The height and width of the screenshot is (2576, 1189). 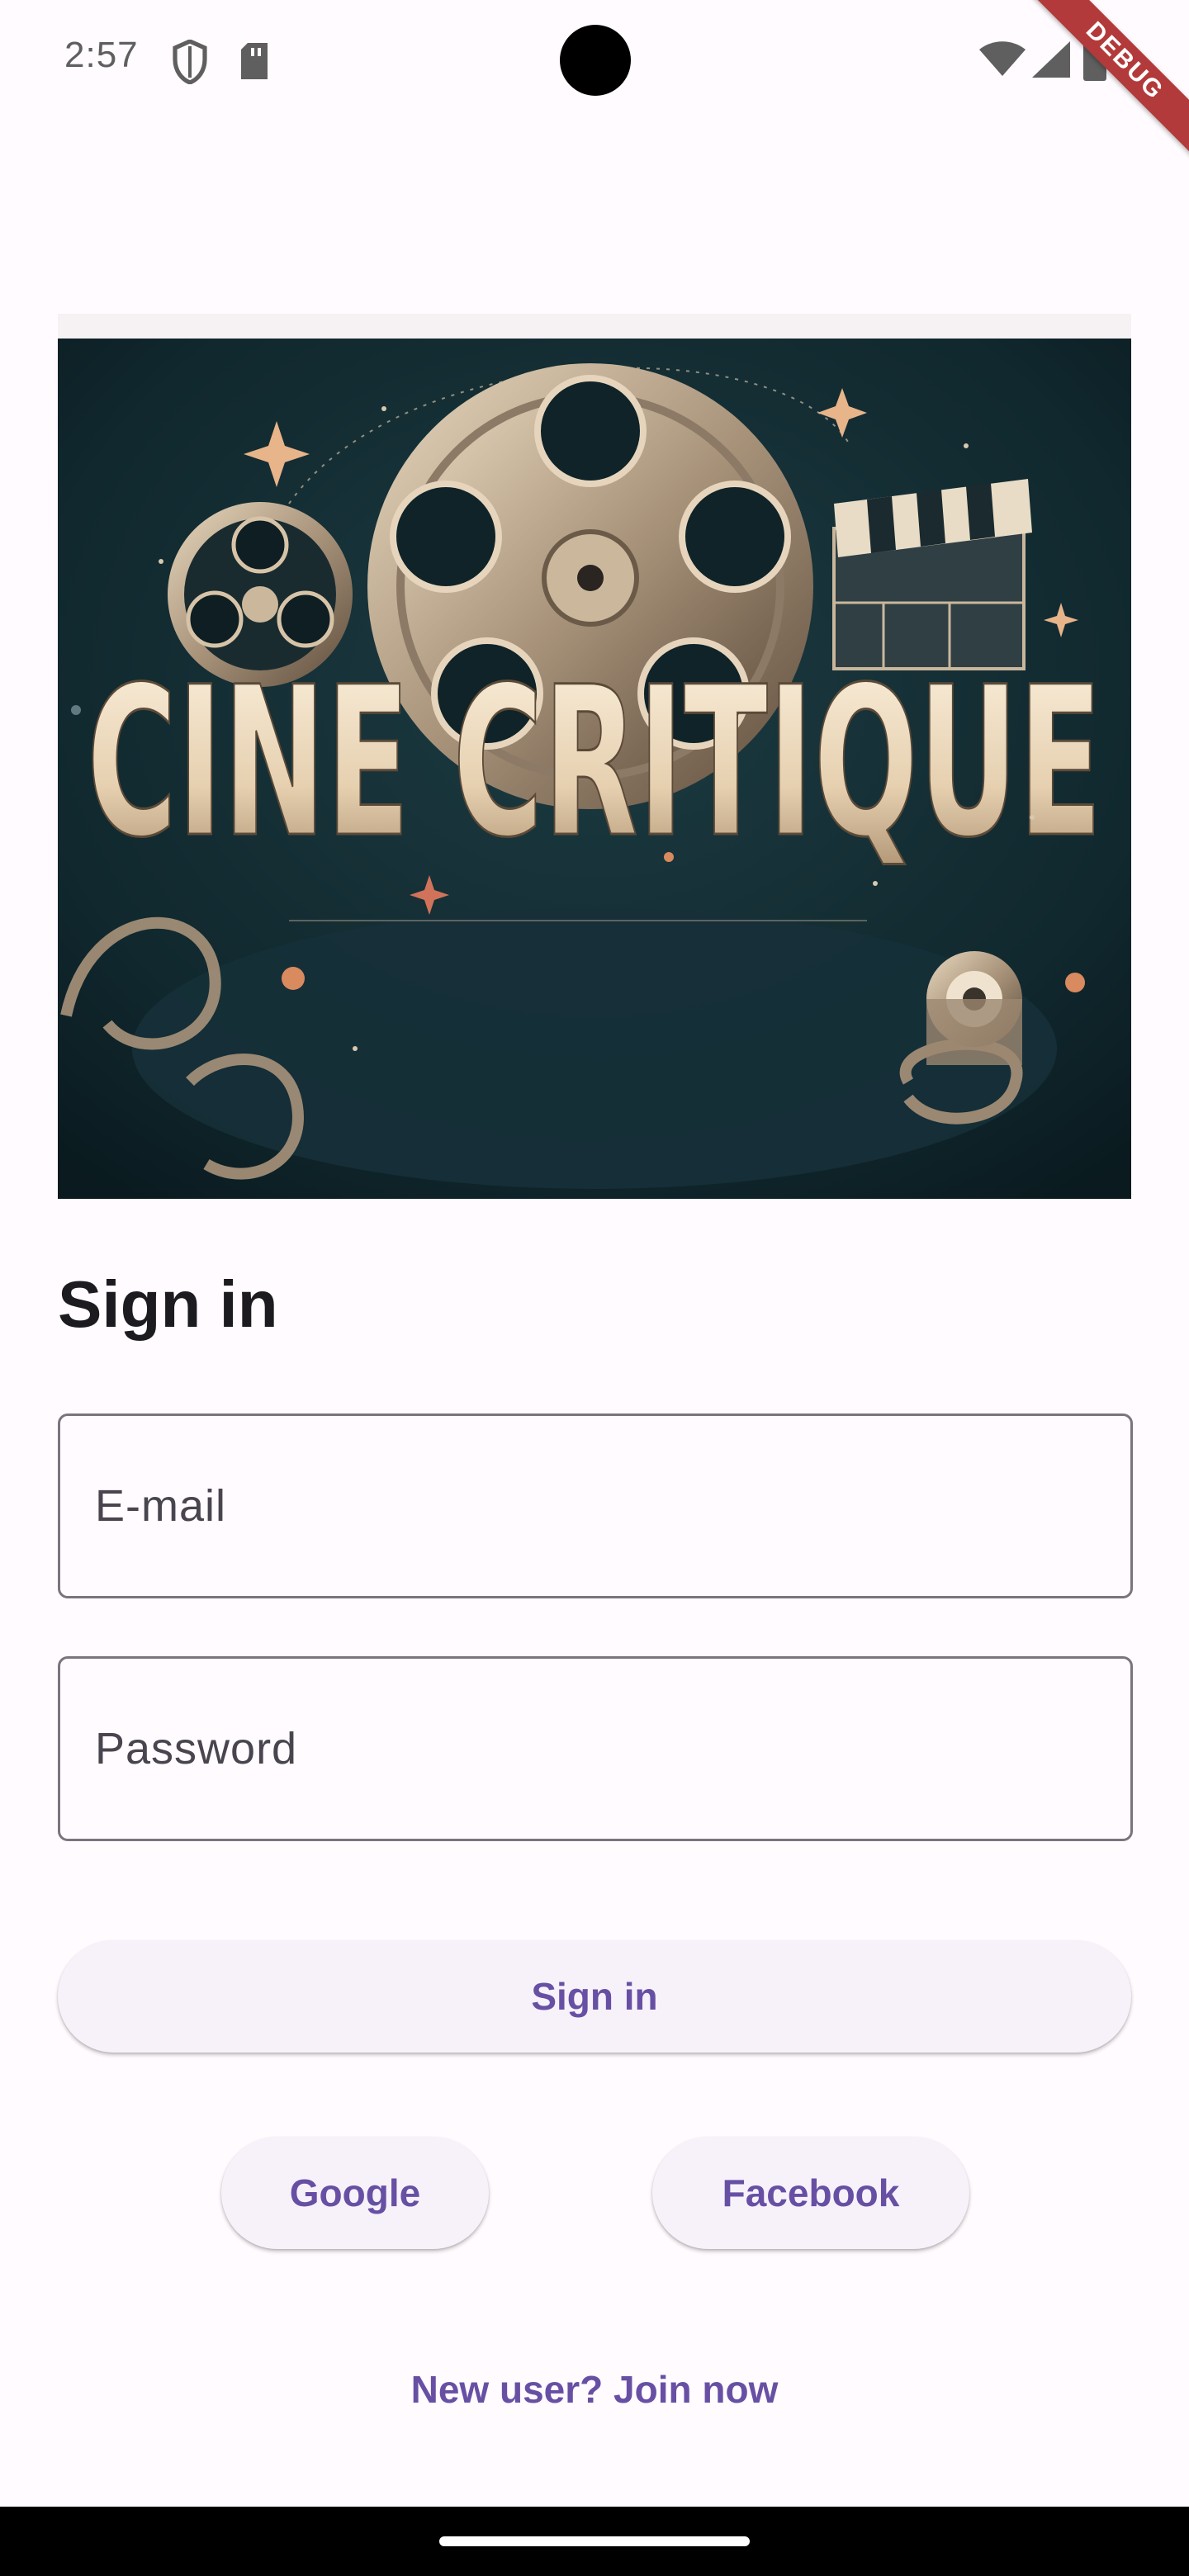 What do you see at coordinates (1002, 58) in the screenshot?
I see `wifi-icon` at bounding box center [1002, 58].